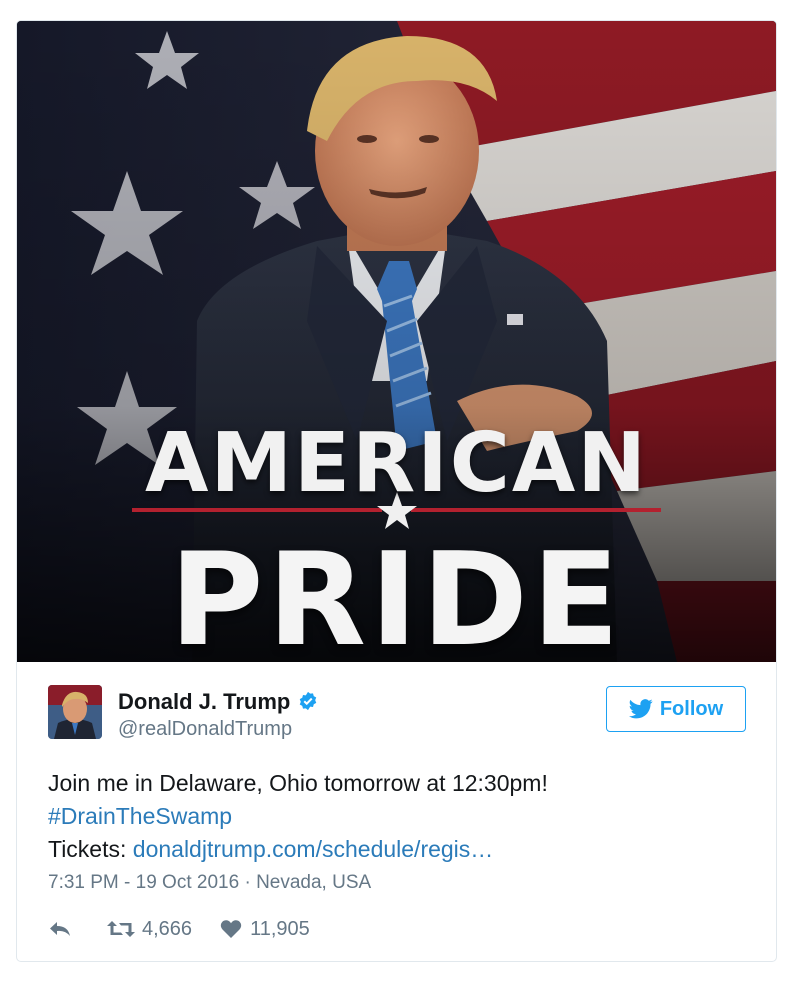 Image resolution: width=799 pixels, height=983 pixels. I want to click on tweet-actions: 4,666 11,905, so click(179, 929).